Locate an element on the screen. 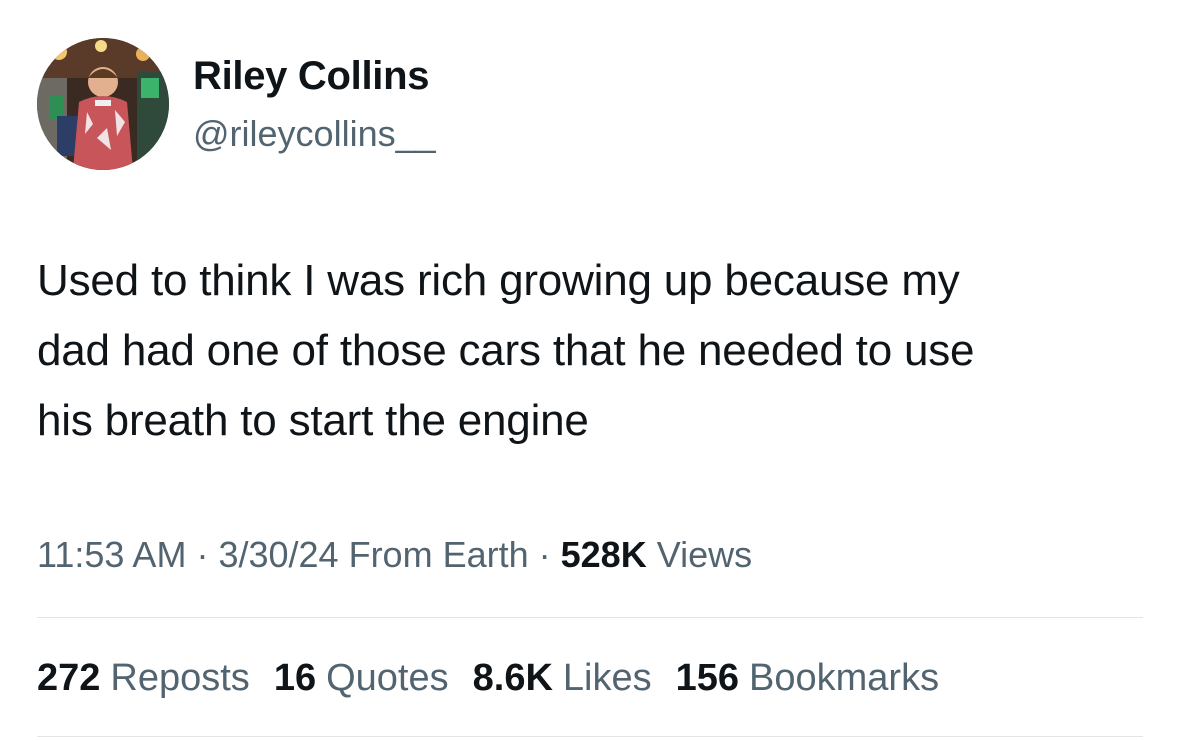 Image resolution: width=1179 pixels, height=741 pixels. tweet-source: From Earth is located at coordinates (438, 554).